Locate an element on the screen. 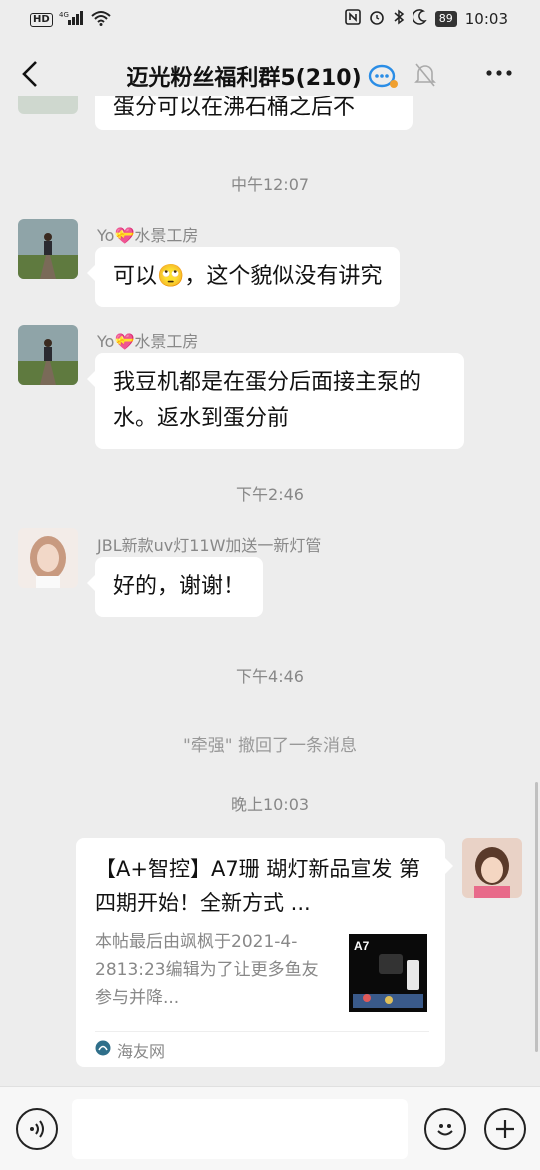 The height and width of the screenshot is (1170, 540). title-icons is located at coordinates (402, 79).